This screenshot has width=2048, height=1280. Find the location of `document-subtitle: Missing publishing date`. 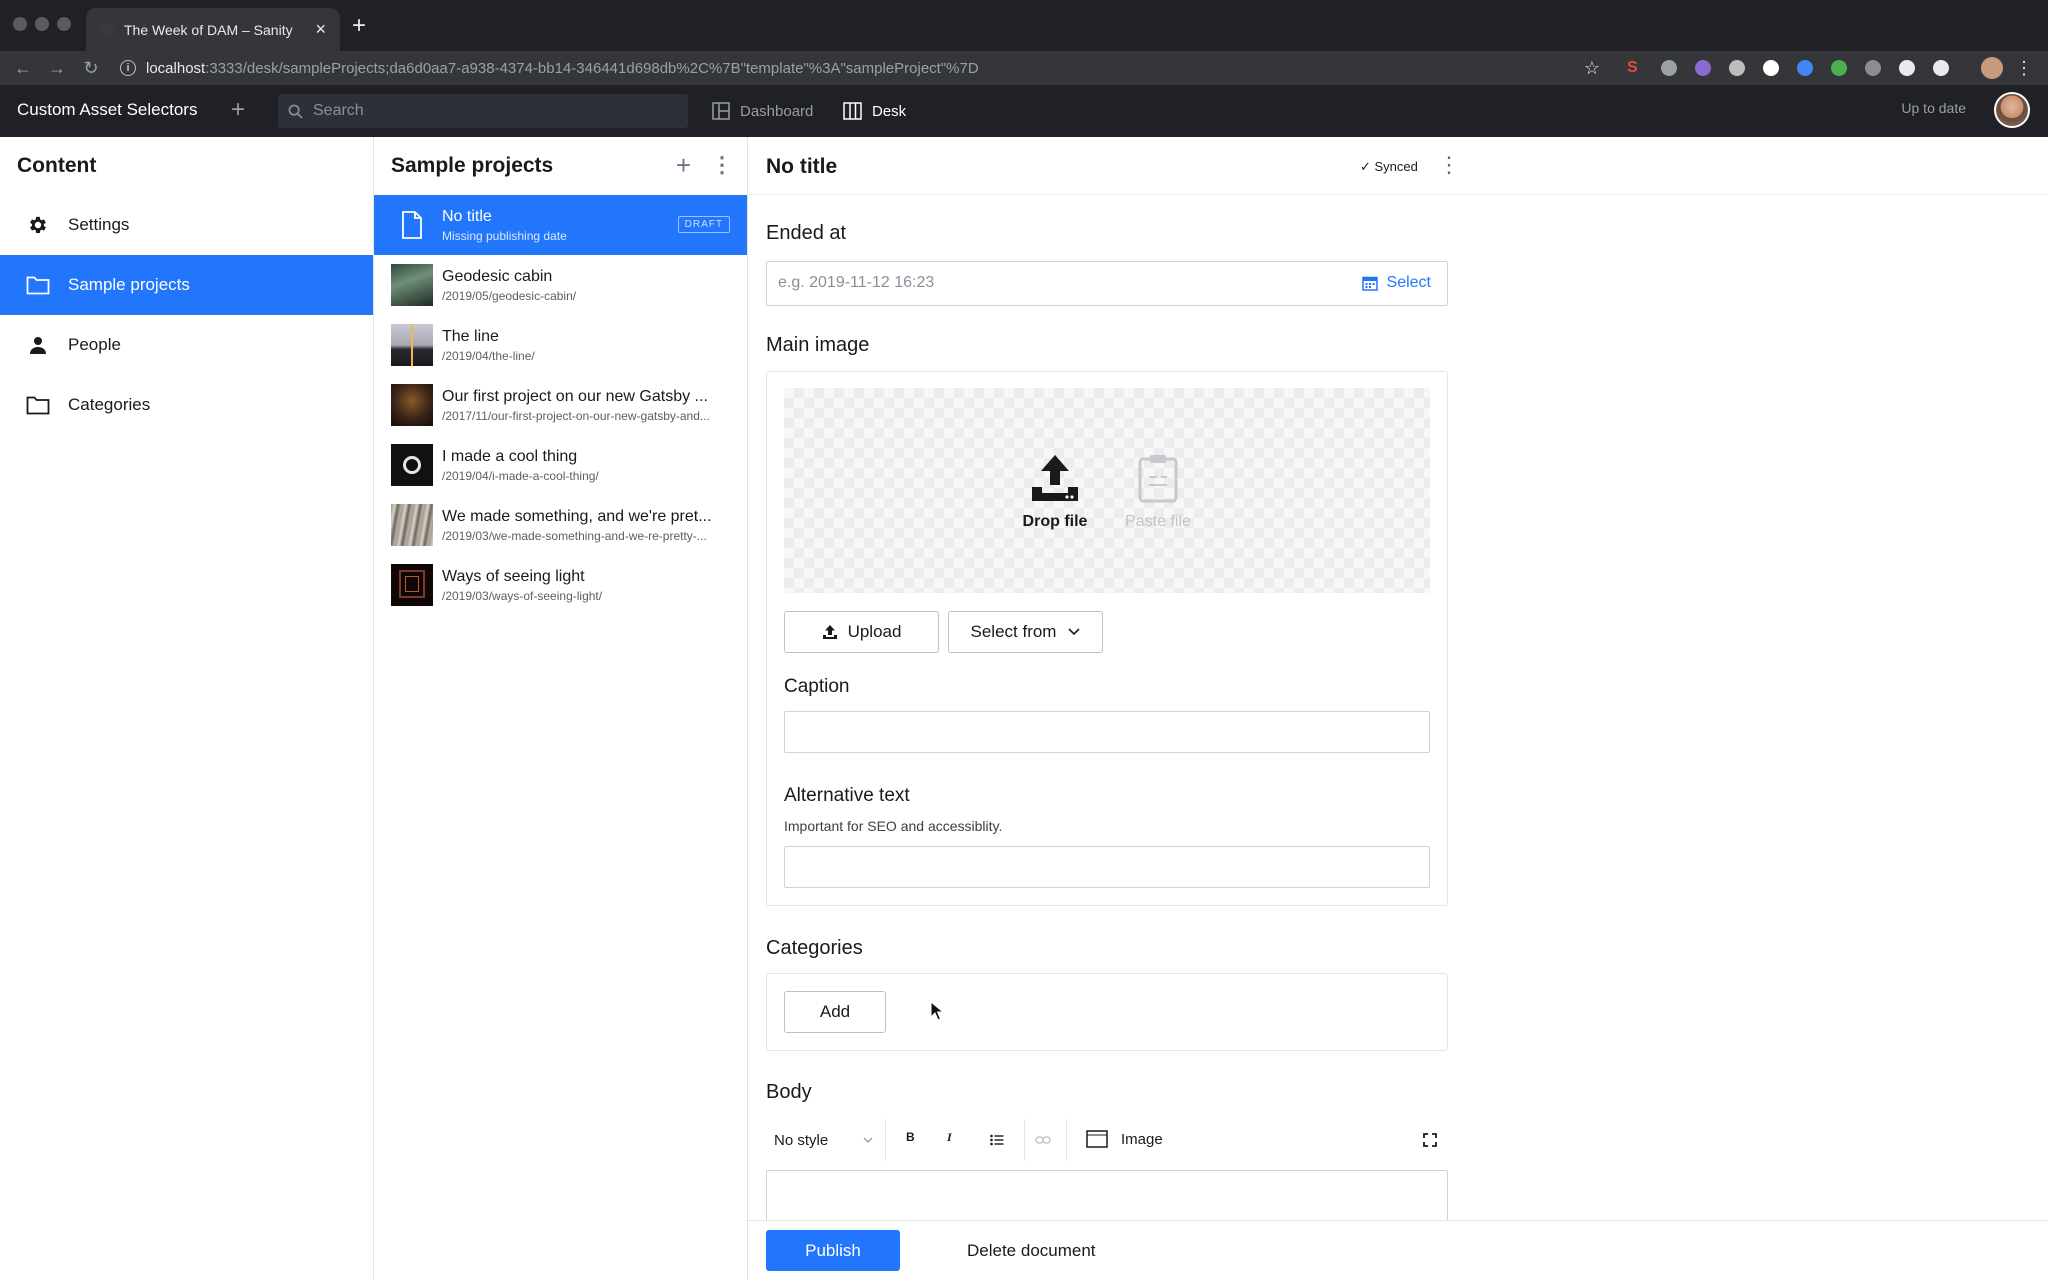

document-subtitle: Missing publishing date is located at coordinates (504, 235).